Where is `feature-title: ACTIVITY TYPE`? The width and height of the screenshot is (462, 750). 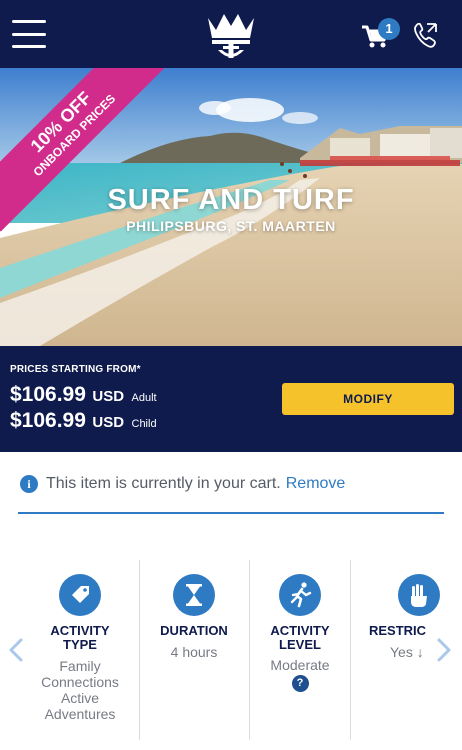 feature-title: ACTIVITY TYPE is located at coordinates (80, 637).